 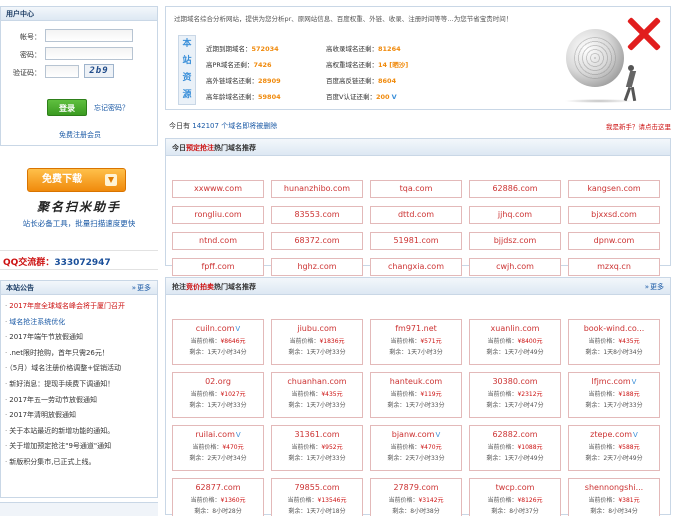 What do you see at coordinates (614, 189) in the screenshot?
I see `hot-domain-link: kangsen.com` at bounding box center [614, 189].